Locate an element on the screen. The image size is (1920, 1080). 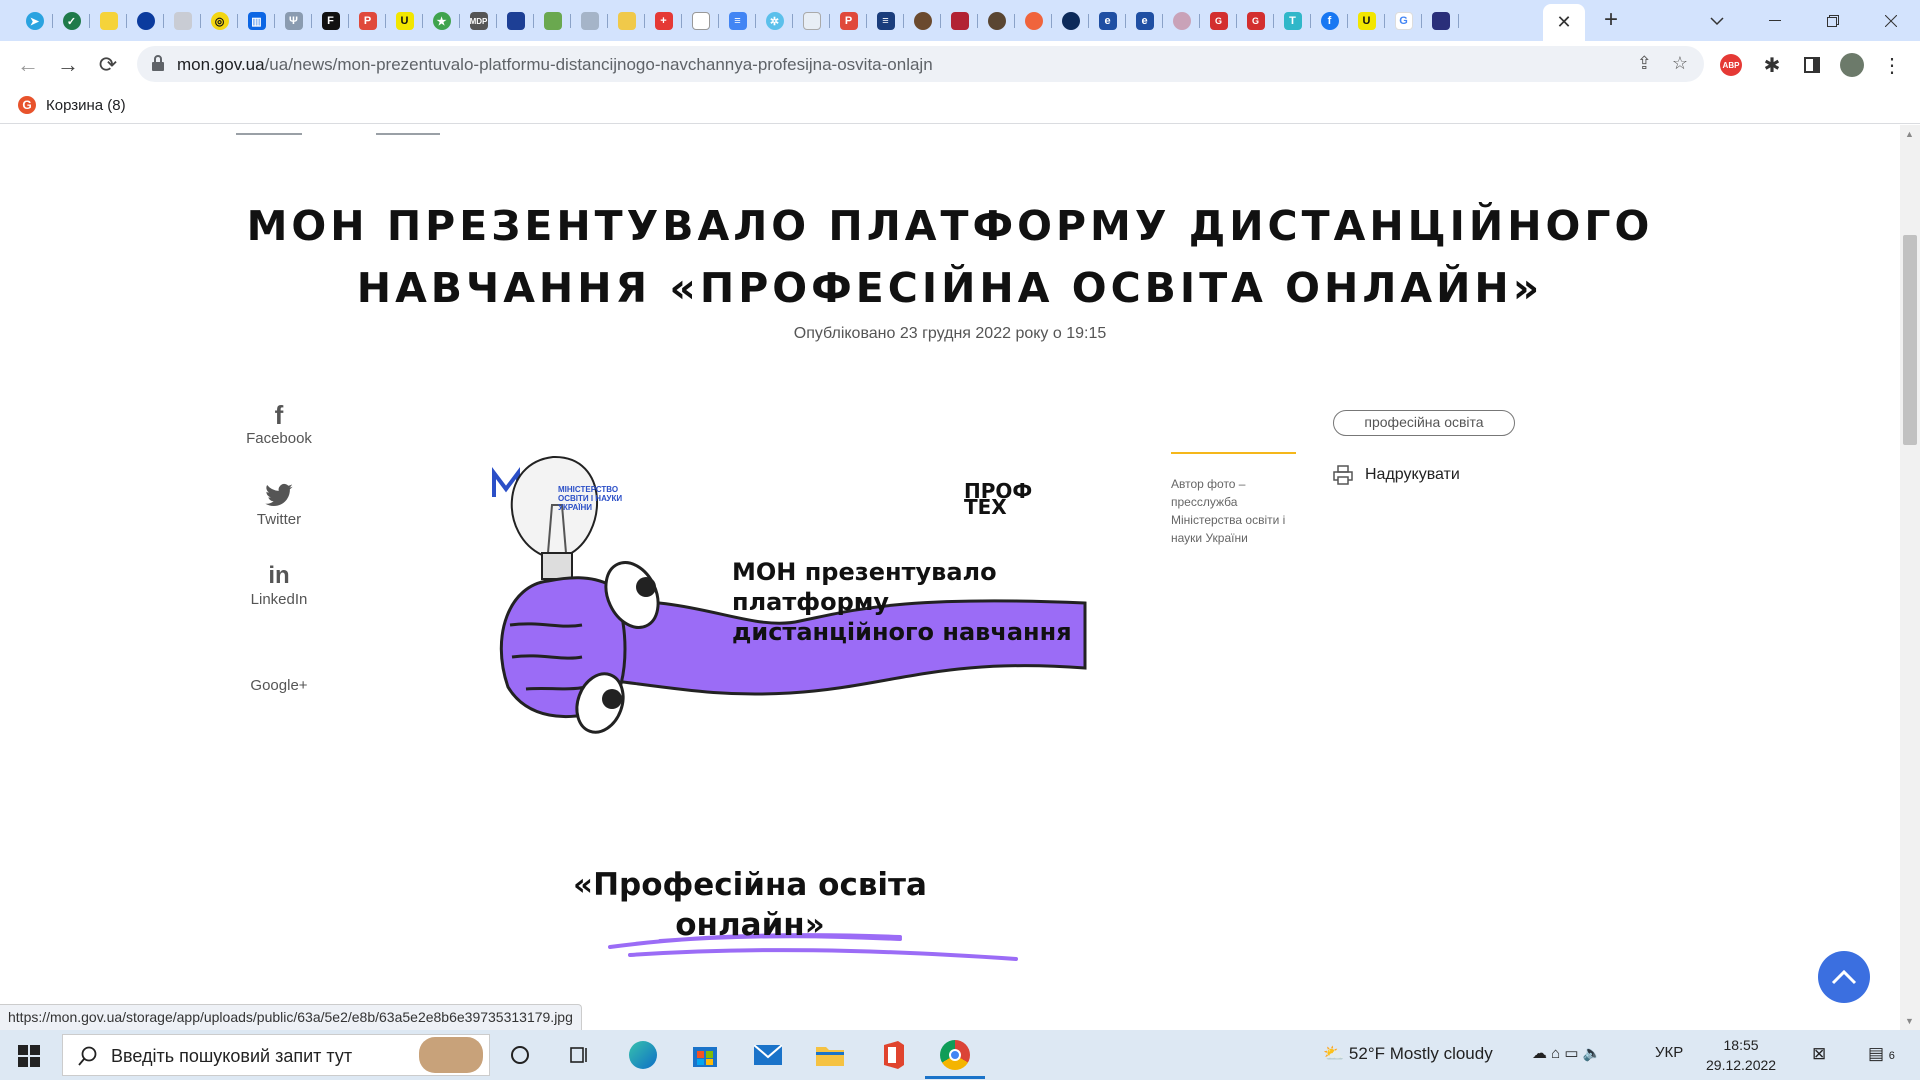
scroll-to-top-button is located at coordinates (1844, 977).